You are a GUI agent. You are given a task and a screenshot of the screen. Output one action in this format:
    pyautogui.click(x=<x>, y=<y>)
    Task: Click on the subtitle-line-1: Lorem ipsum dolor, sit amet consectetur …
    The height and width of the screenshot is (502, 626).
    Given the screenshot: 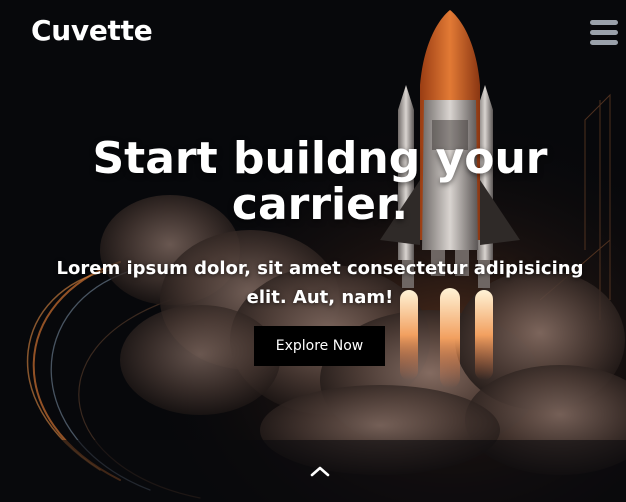 What is the action you would take?
    pyautogui.click(x=320, y=268)
    